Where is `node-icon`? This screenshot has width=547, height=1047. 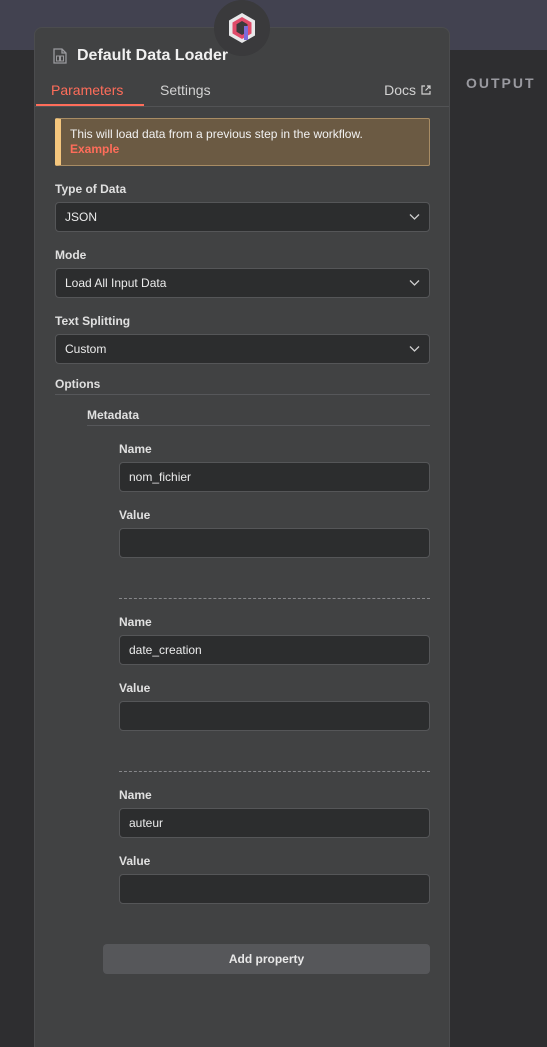 node-icon is located at coordinates (242, 28).